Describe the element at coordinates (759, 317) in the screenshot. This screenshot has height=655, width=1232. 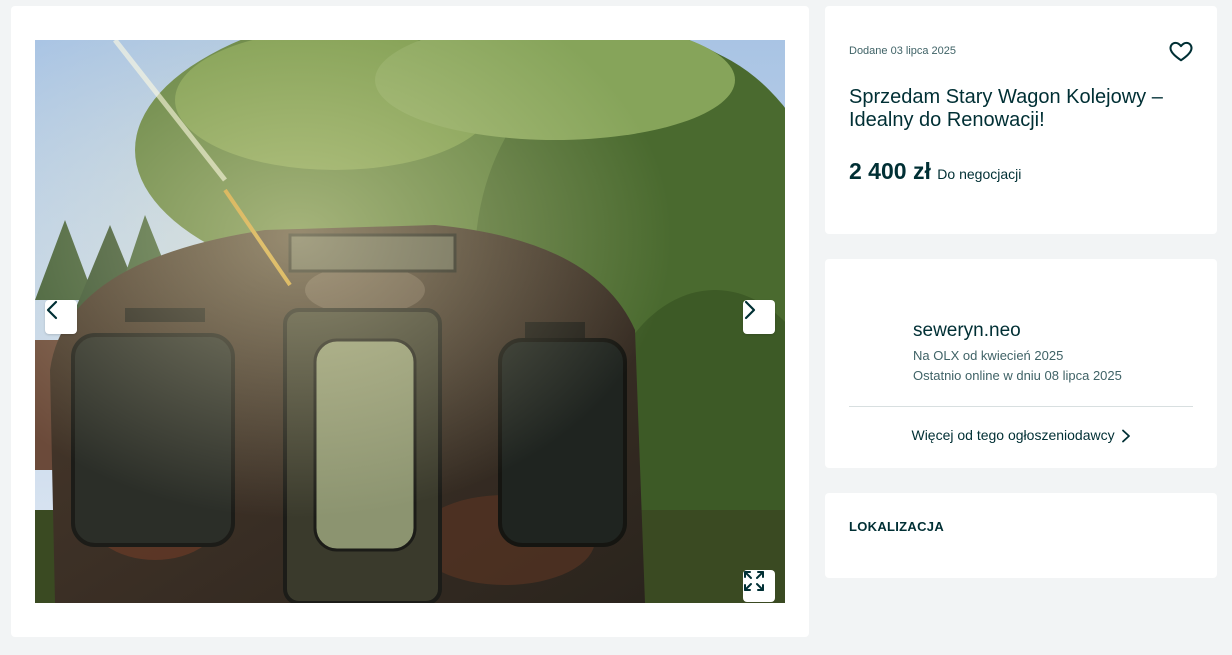
I see `next-photo-button` at that location.